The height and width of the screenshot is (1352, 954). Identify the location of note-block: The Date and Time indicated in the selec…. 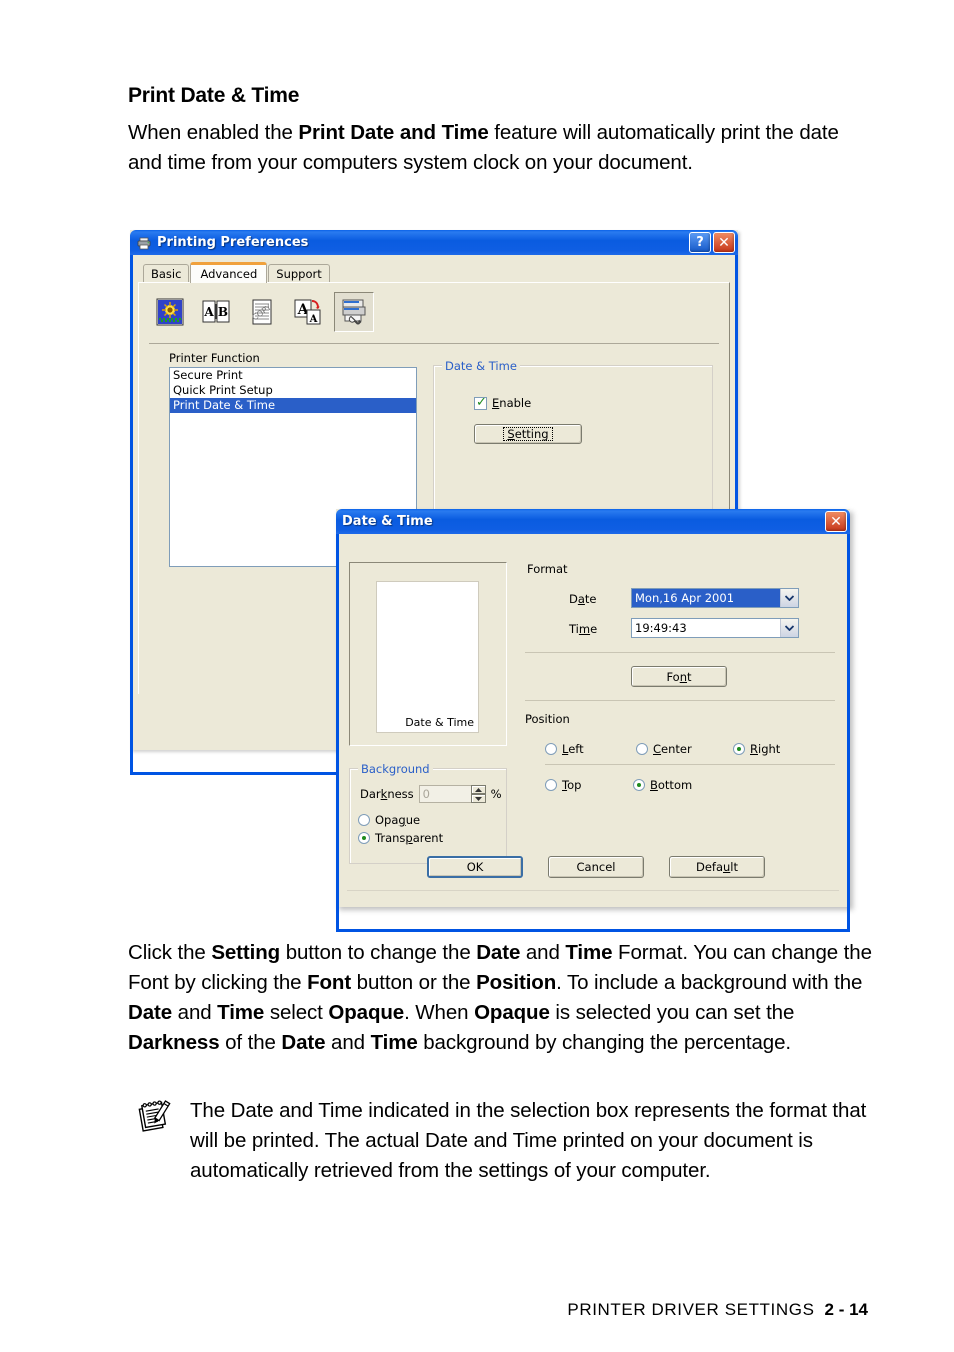
(511, 1141).